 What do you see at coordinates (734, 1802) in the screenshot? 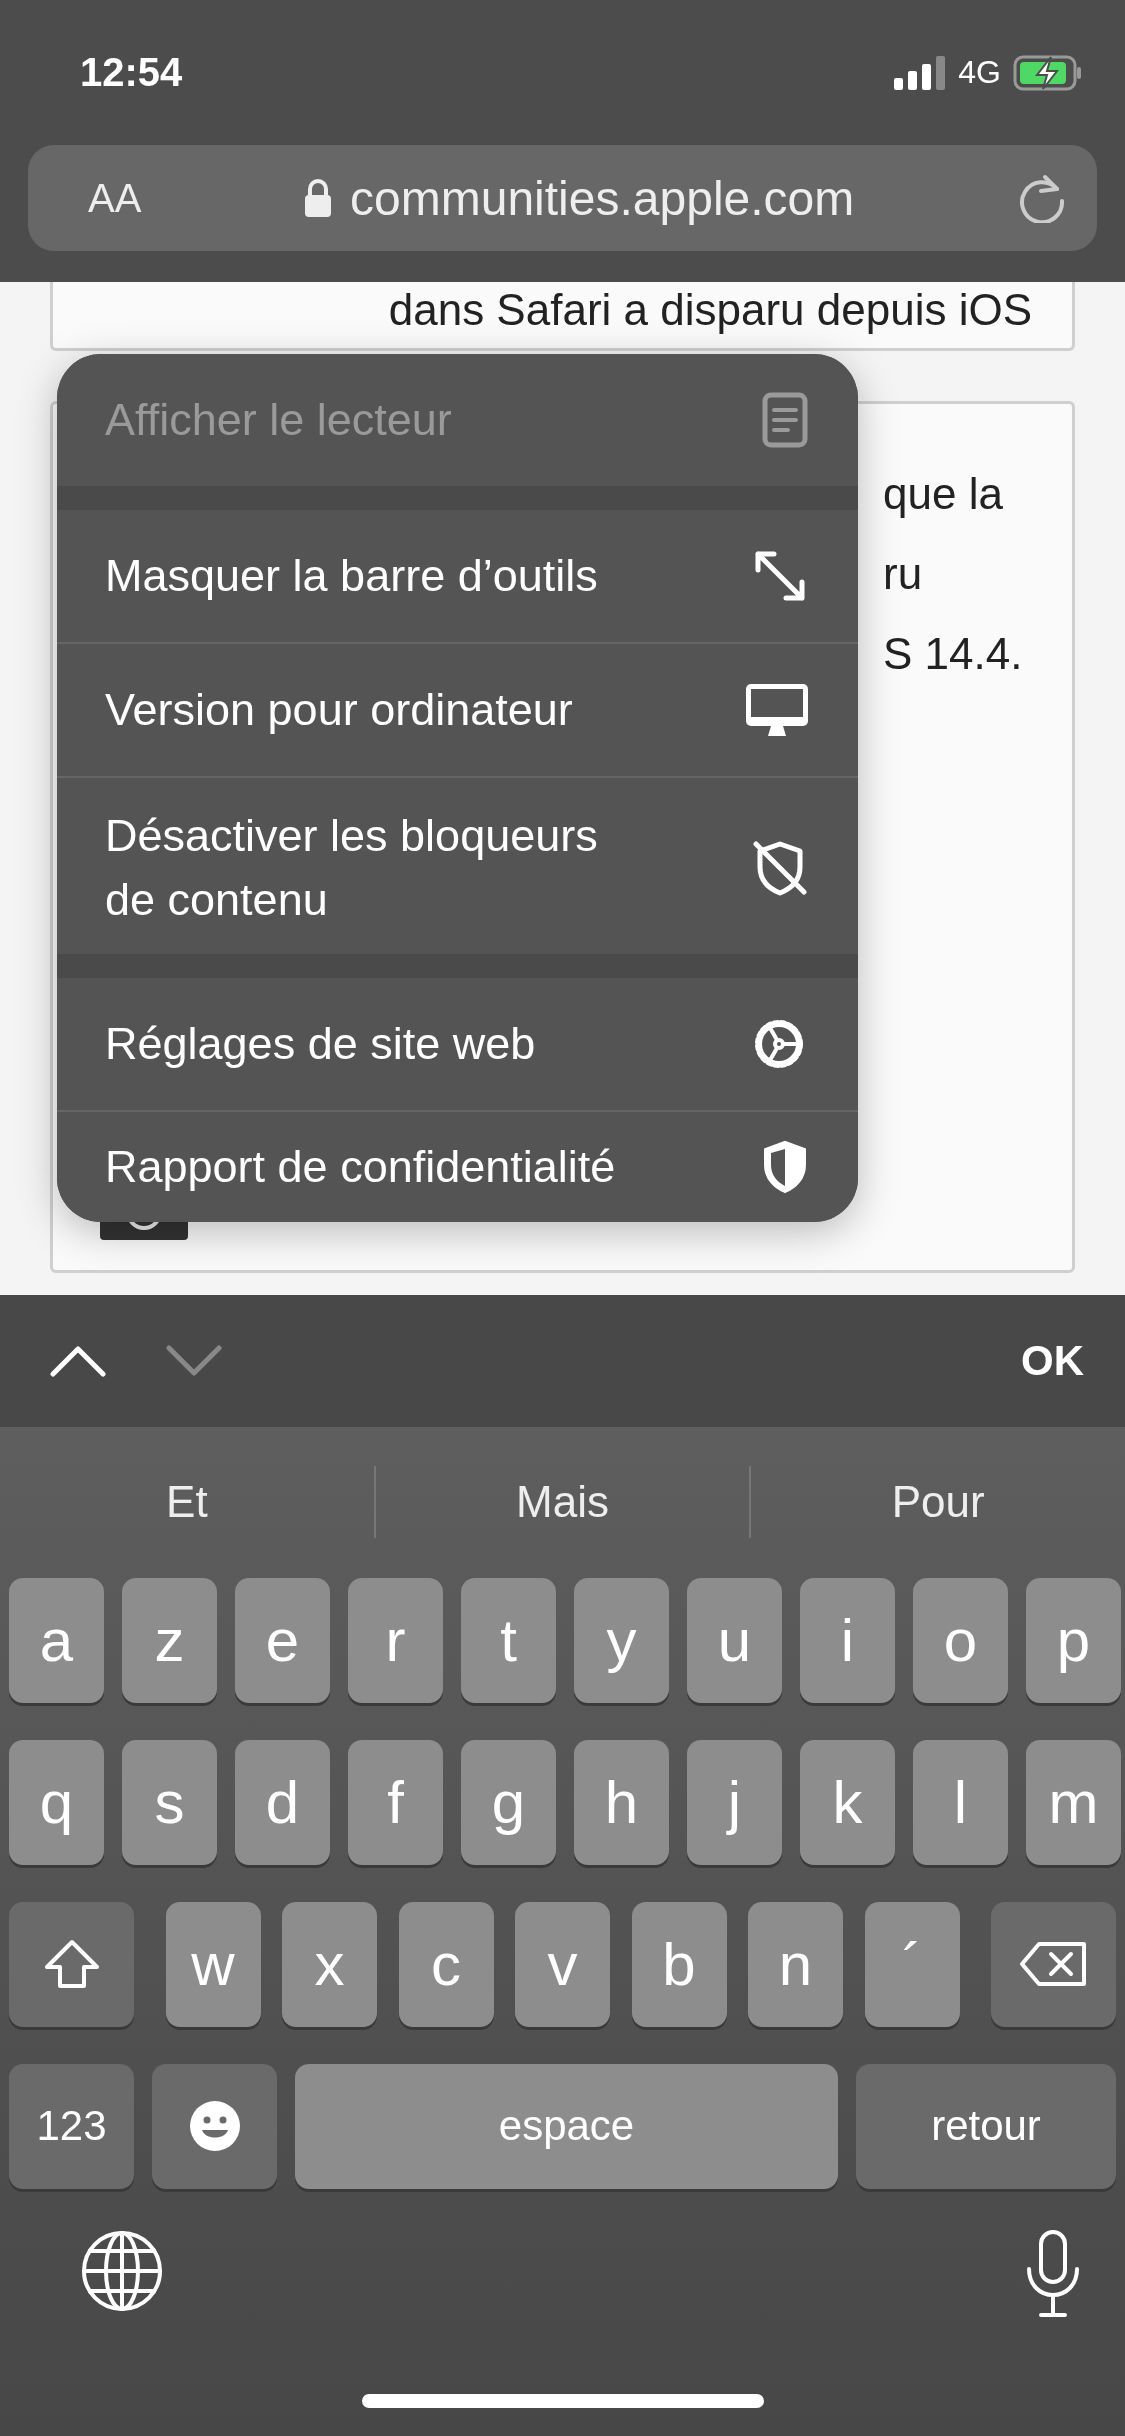
I see `key: j` at bounding box center [734, 1802].